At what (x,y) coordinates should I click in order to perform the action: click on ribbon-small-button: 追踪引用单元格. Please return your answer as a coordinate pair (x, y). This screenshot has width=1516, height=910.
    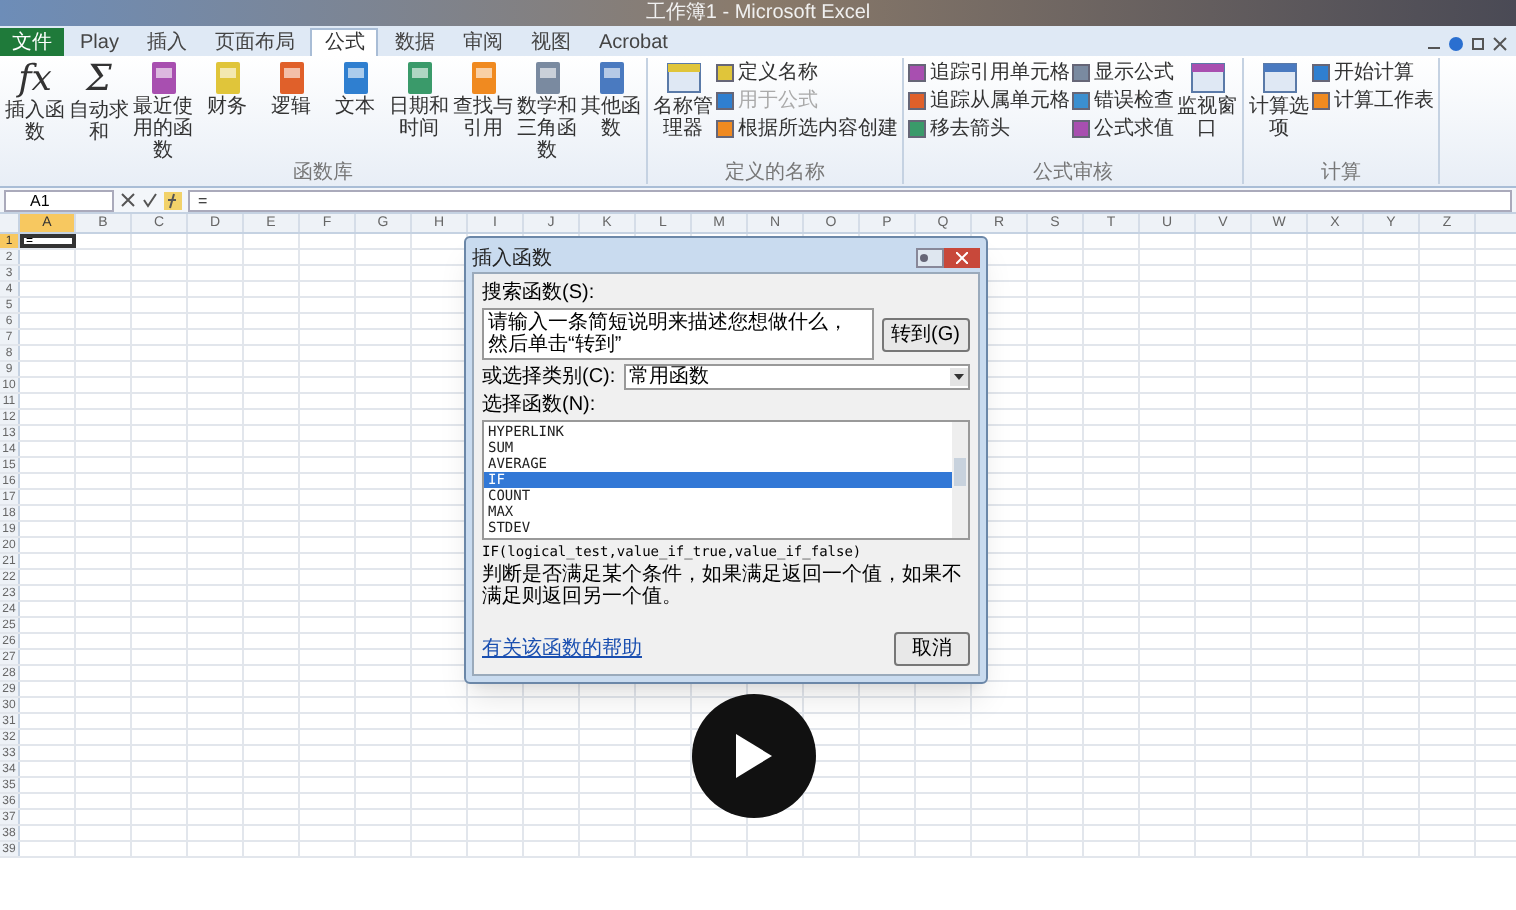
    Looking at the image, I should click on (989, 73).